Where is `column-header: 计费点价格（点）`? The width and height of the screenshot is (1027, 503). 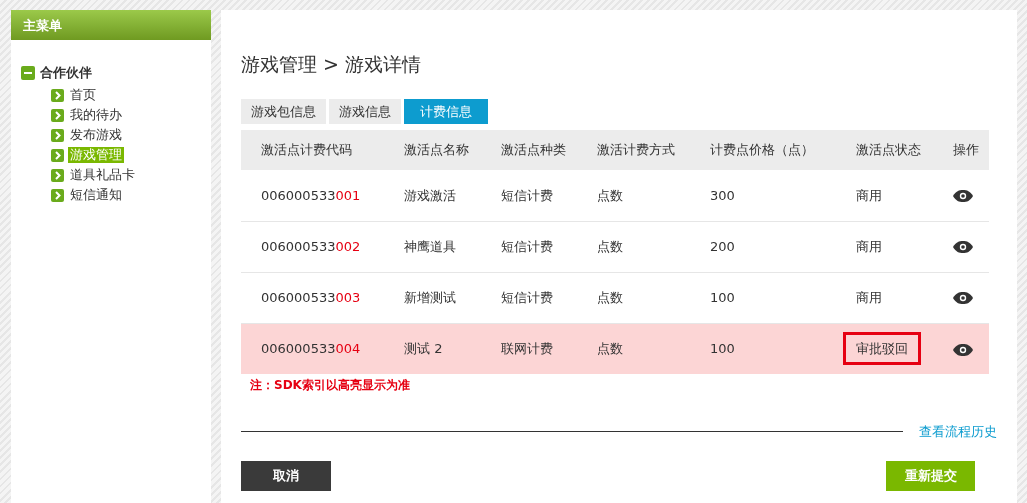 column-header: 计费点价格（点） is located at coordinates (761, 150).